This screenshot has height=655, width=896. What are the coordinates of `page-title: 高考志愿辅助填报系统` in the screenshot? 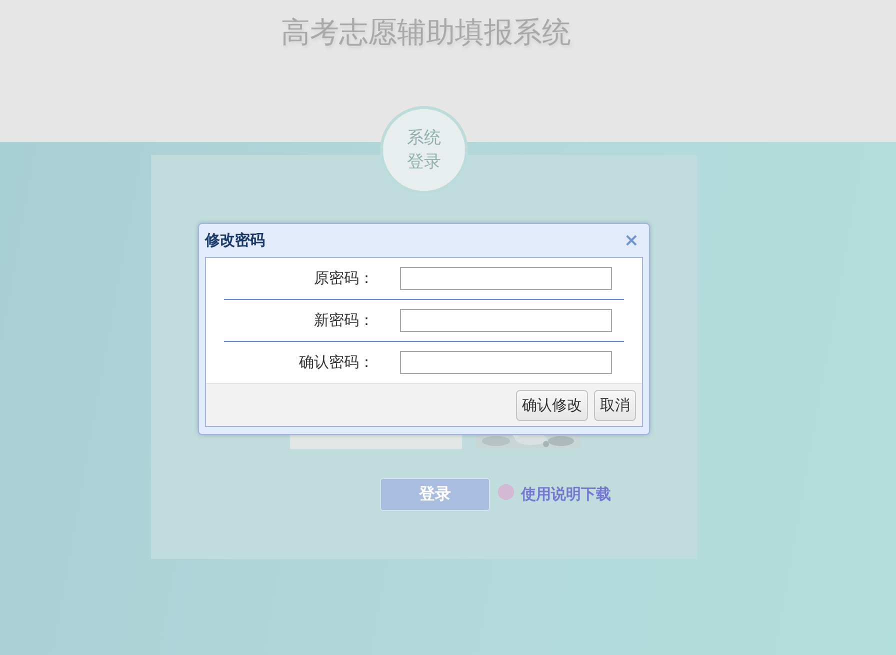 It's located at (426, 32).